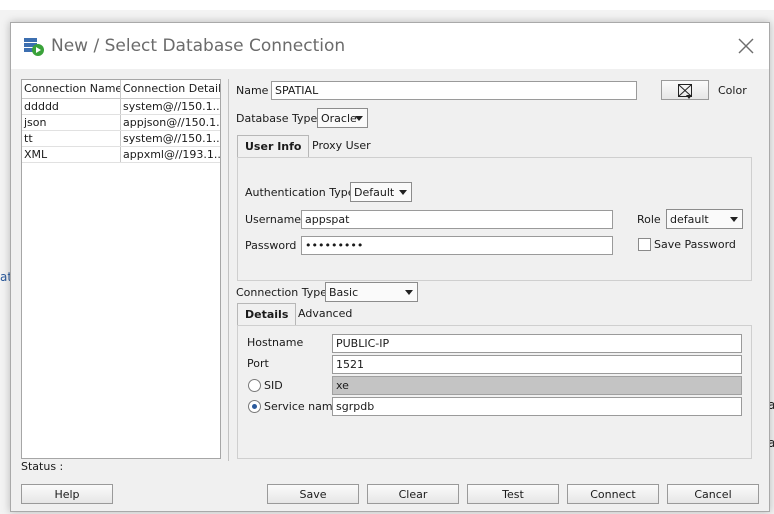  I want to click on splitter, so click(228, 270).